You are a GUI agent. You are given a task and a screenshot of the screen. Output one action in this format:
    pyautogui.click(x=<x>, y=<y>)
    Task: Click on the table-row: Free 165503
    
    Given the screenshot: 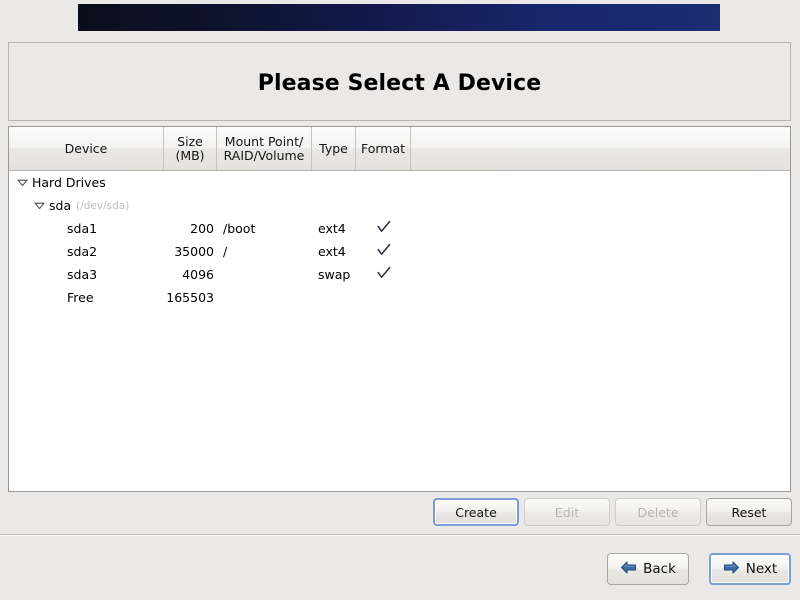 What is the action you would take?
    pyautogui.click(x=399, y=297)
    